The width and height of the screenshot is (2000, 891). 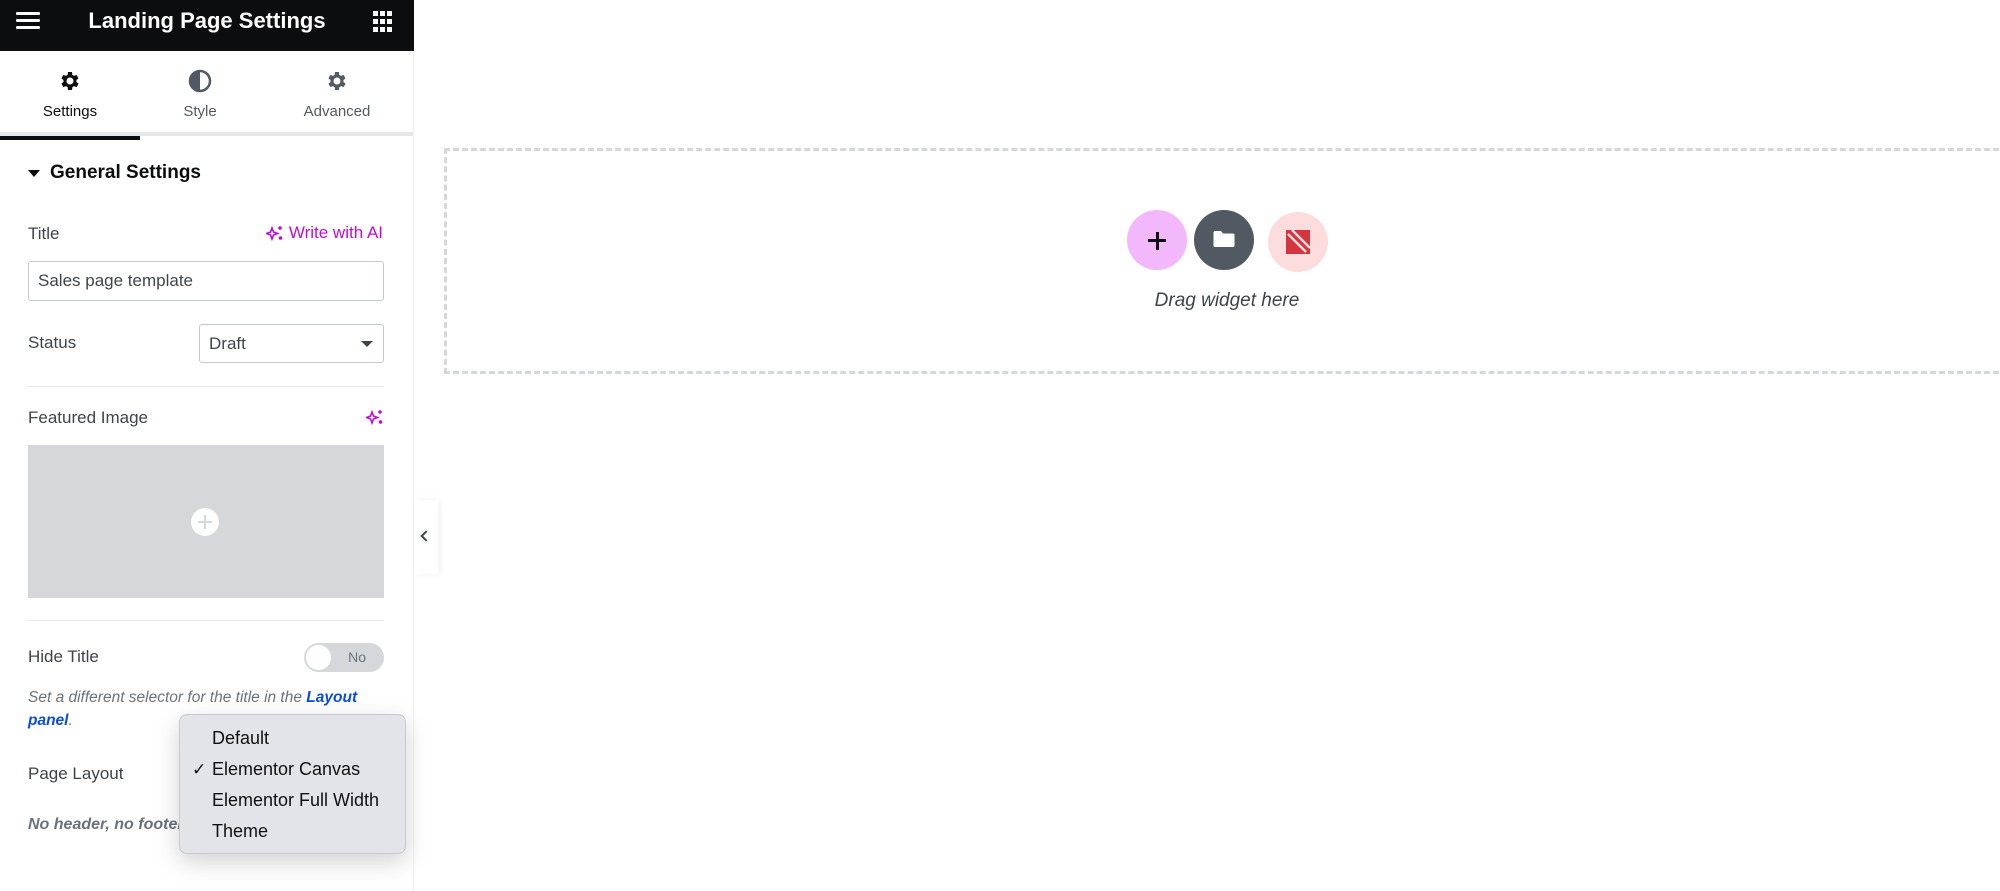 I want to click on kit-logo-icon, so click(x=1298, y=242).